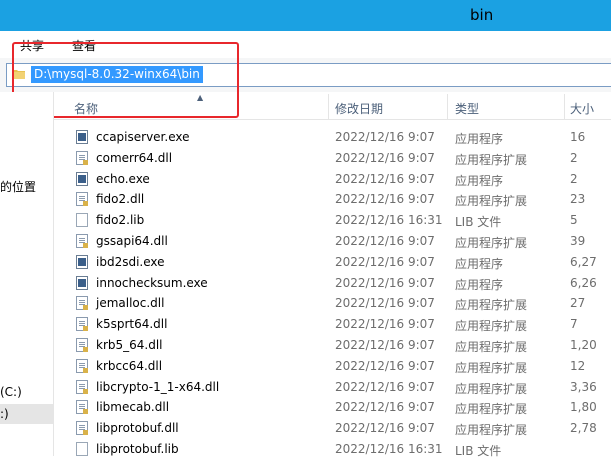 The height and width of the screenshot is (459, 611). What do you see at coordinates (120, 199) in the screenshot?
I see `file-name: fido2.dll` at bounding box center [120, 199].